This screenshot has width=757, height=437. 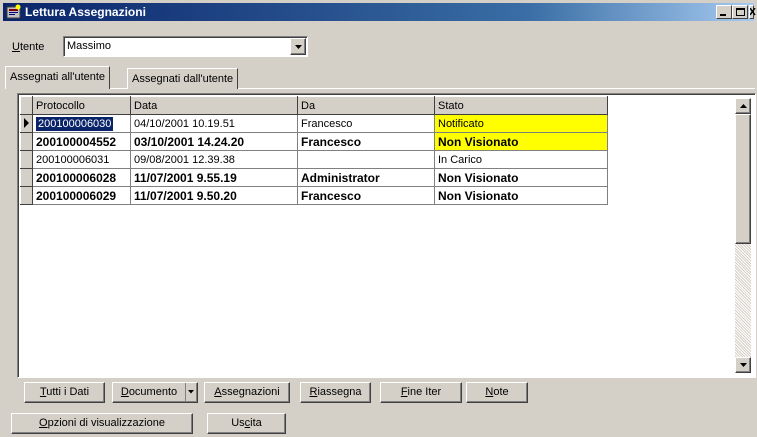 I want to click on maximize-icon, so click(x=740, y=12).